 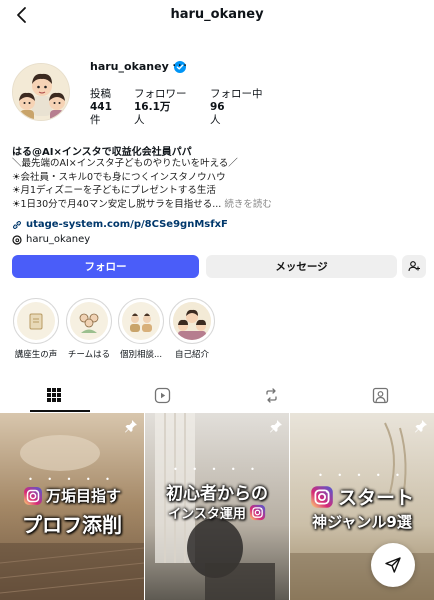 I want to click on post-caption-line1-row: 万垢目指す, so click(x=72, y=495).